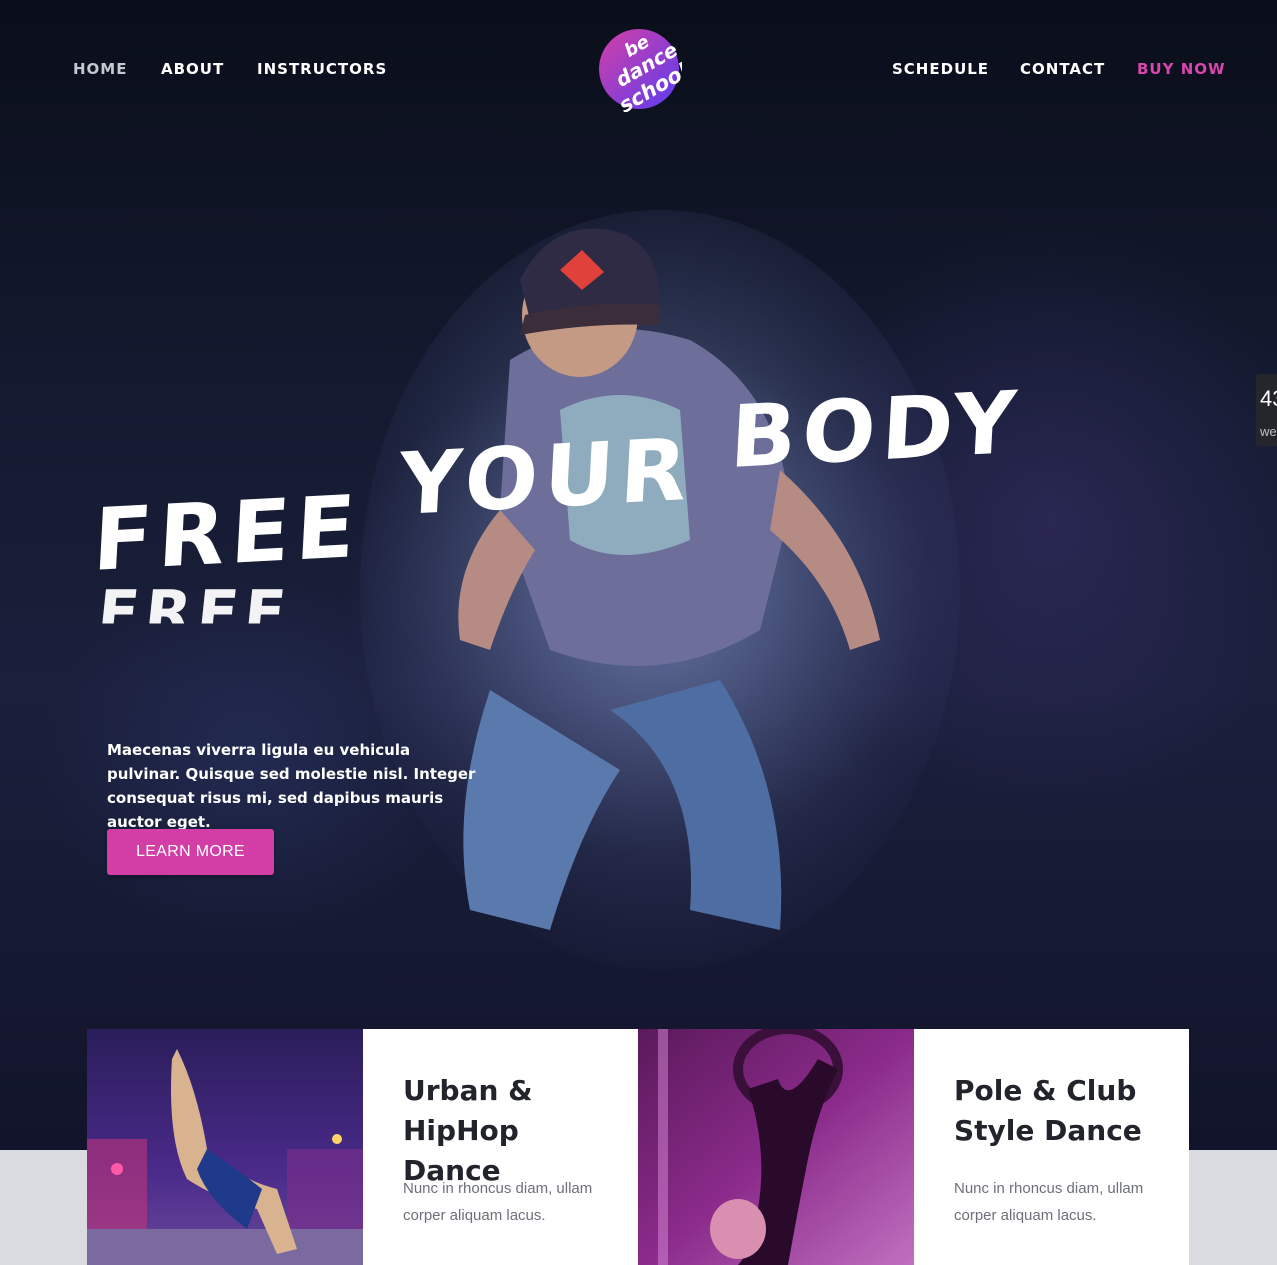 Image resolution: width=1277 pixels, height=1265 pixels. I want to click on headline-word-free: FREE, so click(227, 534).